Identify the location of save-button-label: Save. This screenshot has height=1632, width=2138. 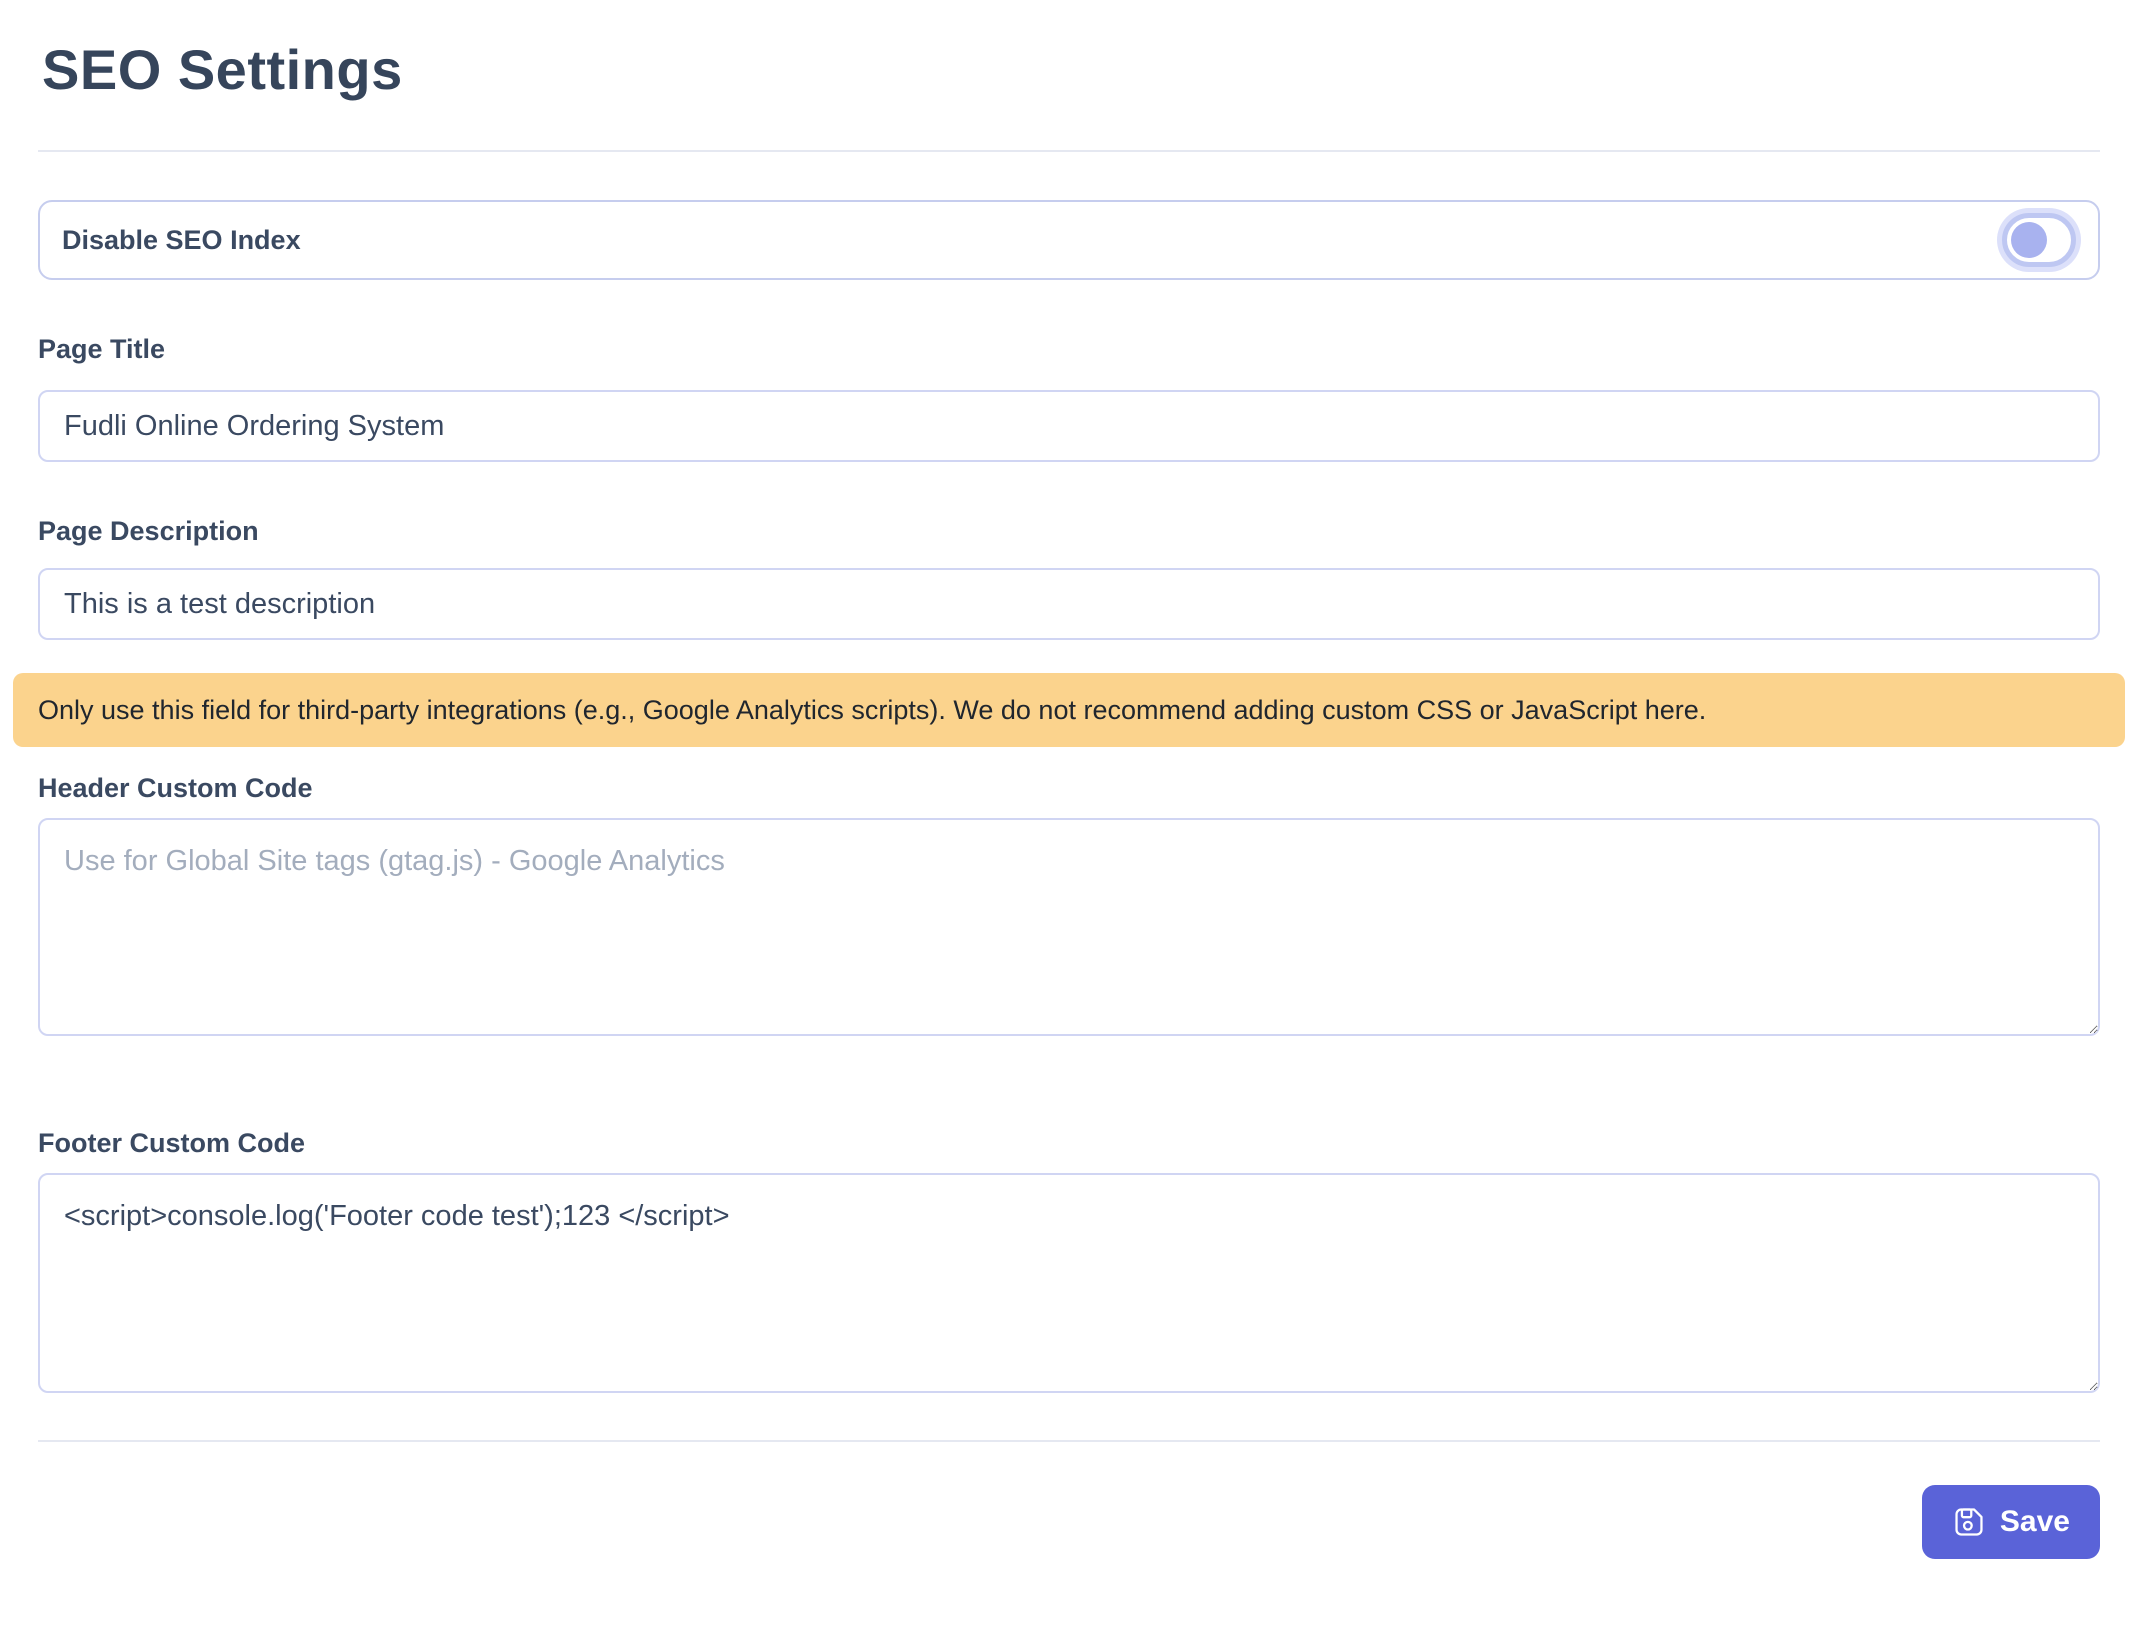
(2034, 1521).